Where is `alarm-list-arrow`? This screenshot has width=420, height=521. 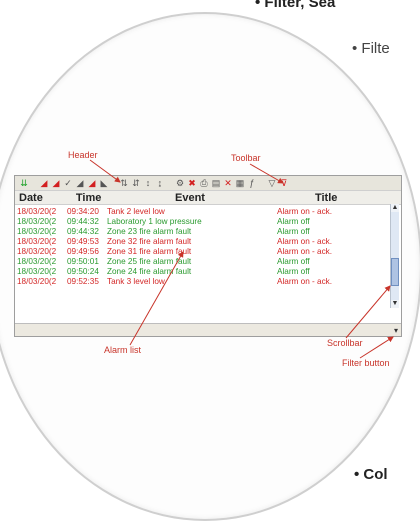
alarm-list-arrow is located at coordinates (156, 298).